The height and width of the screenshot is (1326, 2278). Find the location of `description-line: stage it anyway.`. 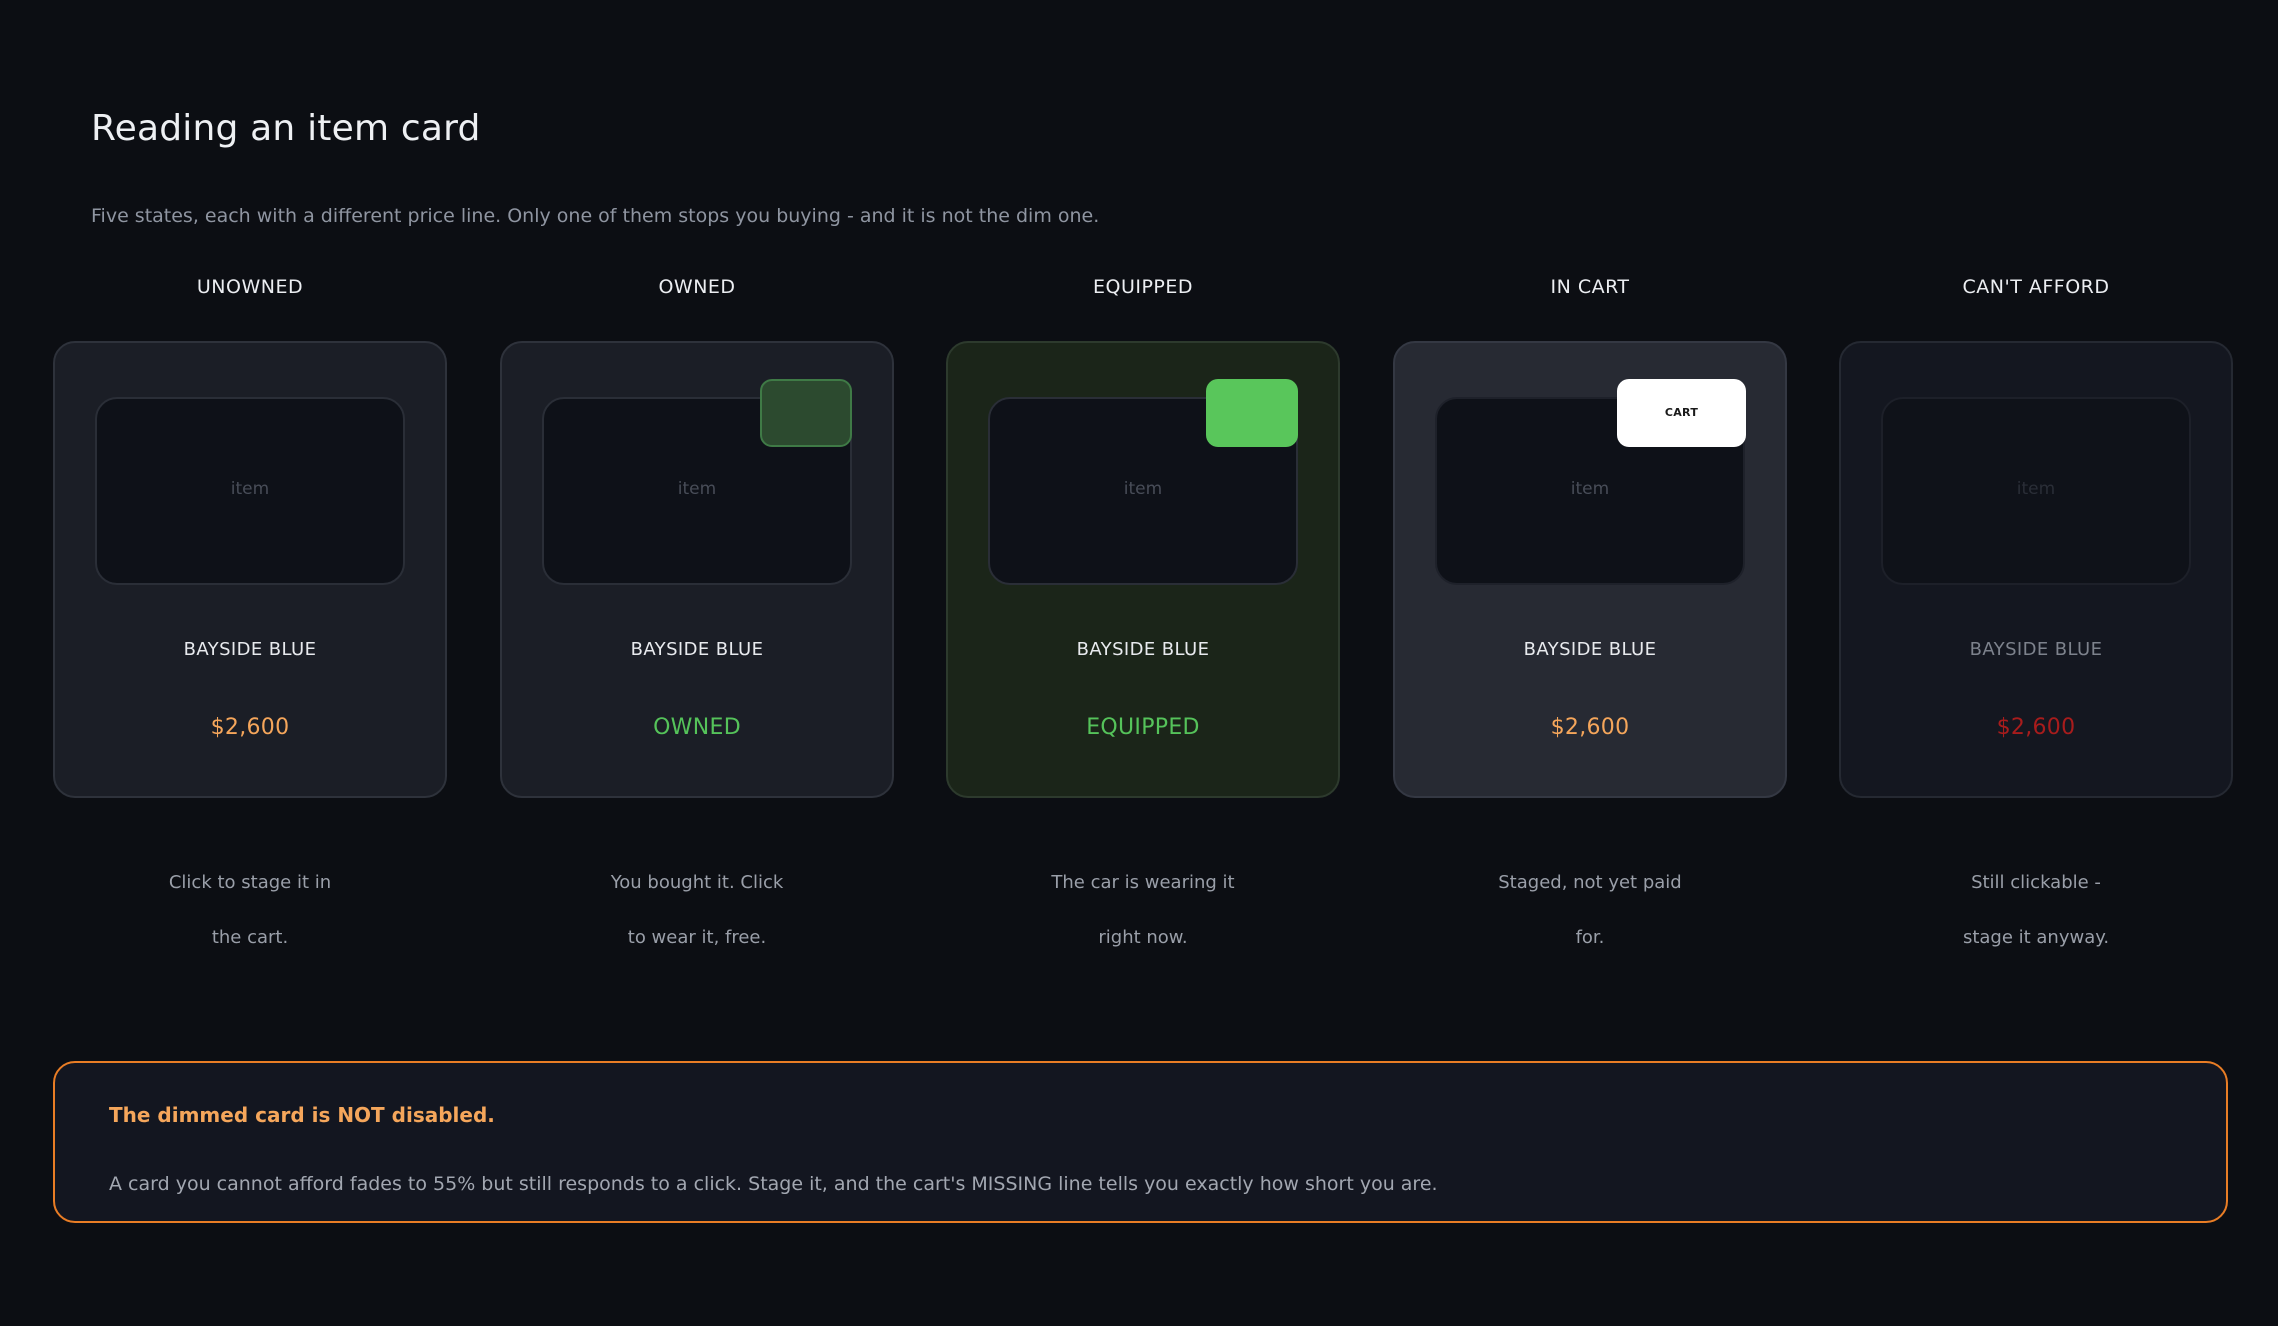

description-line: stage it anyway. is located at coordinates (2036, 937).